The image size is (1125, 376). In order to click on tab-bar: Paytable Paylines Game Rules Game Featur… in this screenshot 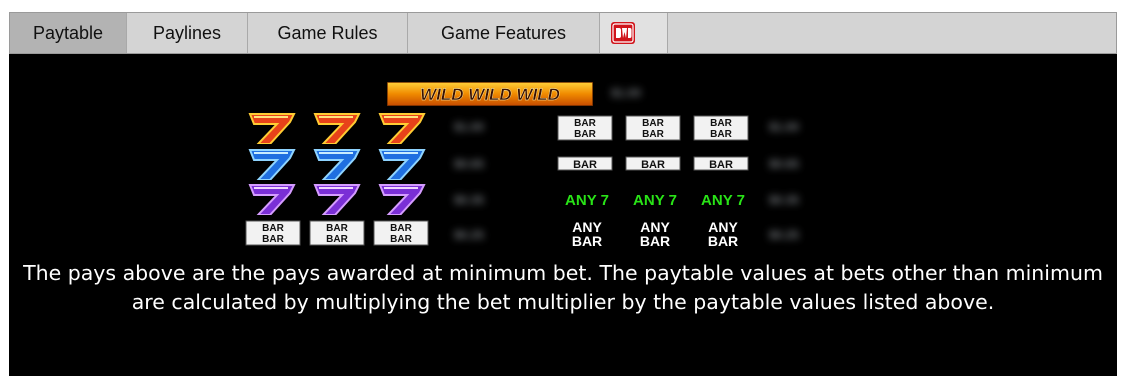, I will do `click(563, 33)`.